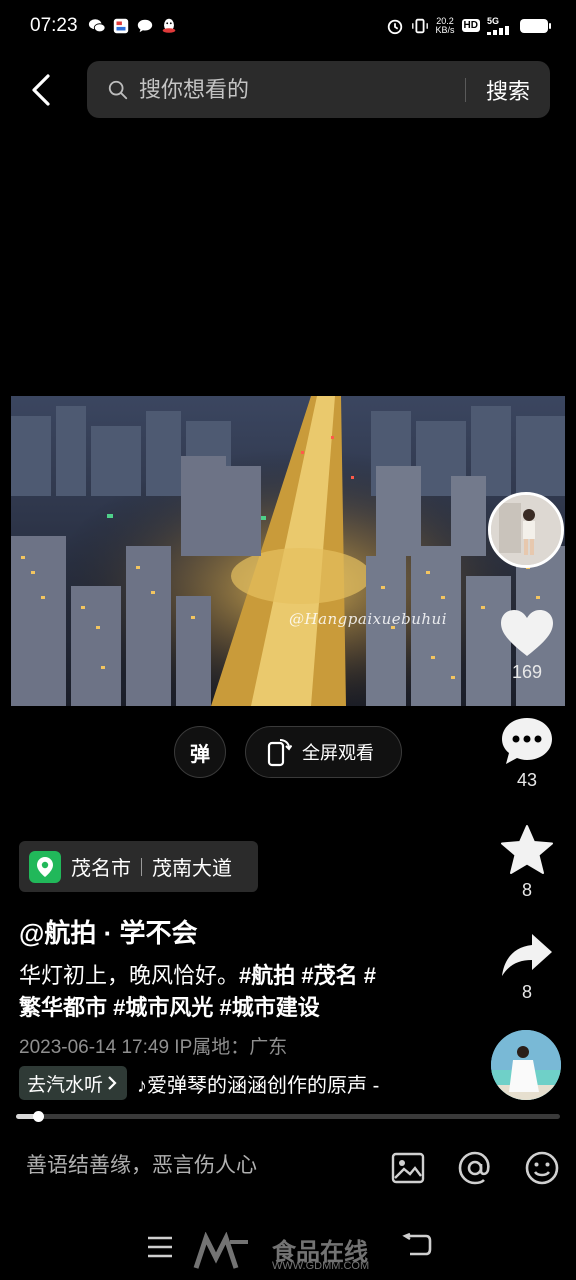 The height and width of the screenshot is (1280, 576). Describe the element at coordinates (465, 89) in the screenshot. I see `search-divider` at that location.